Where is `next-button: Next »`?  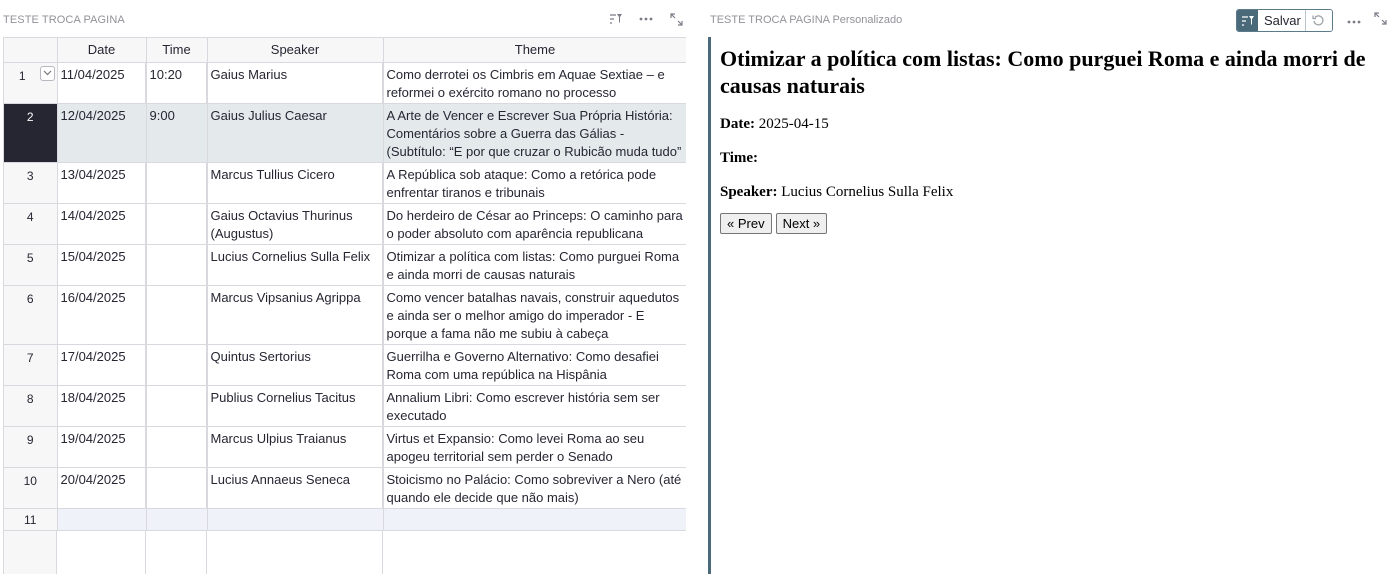
next-button: Next » is located at coordinates (801, 223).